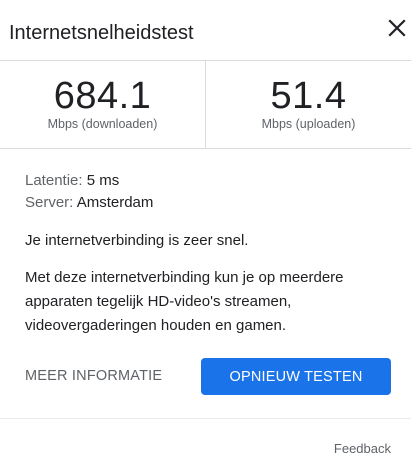 This screenshot has width=411, height=471. Describe the element at coordinates (103, 180) in the screenshot. I see `latency-value: 5 ms` at that location.